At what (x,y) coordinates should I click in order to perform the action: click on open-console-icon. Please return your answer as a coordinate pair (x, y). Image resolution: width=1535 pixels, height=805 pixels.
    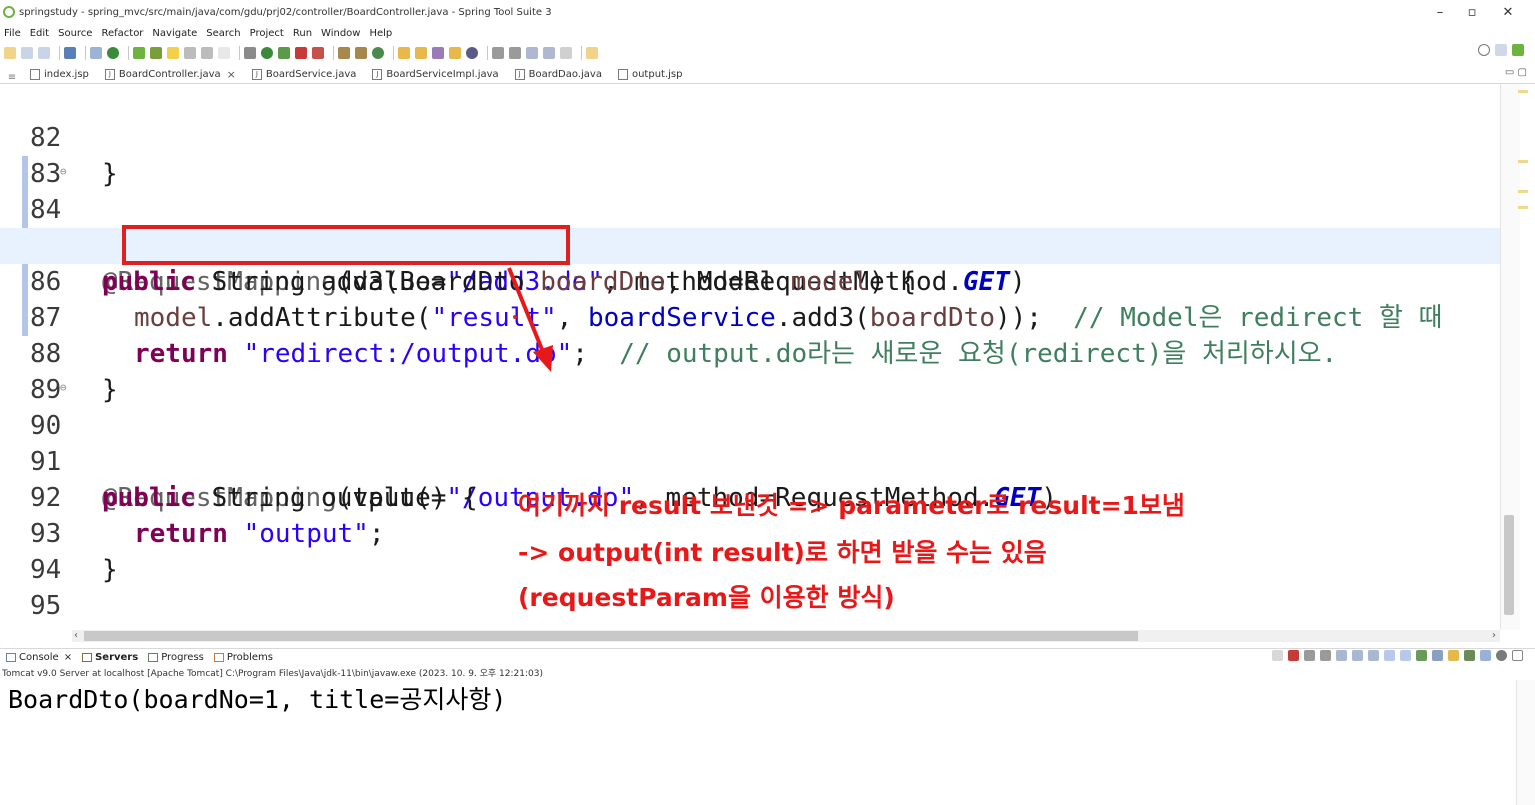
    Looking at the image, I should click on (1469, 655).